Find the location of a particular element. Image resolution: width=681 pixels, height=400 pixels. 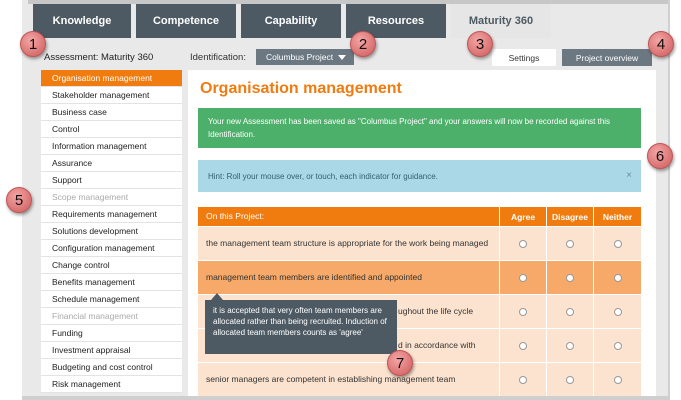

callout-marker: 5 is located at coordinates (19, 200).